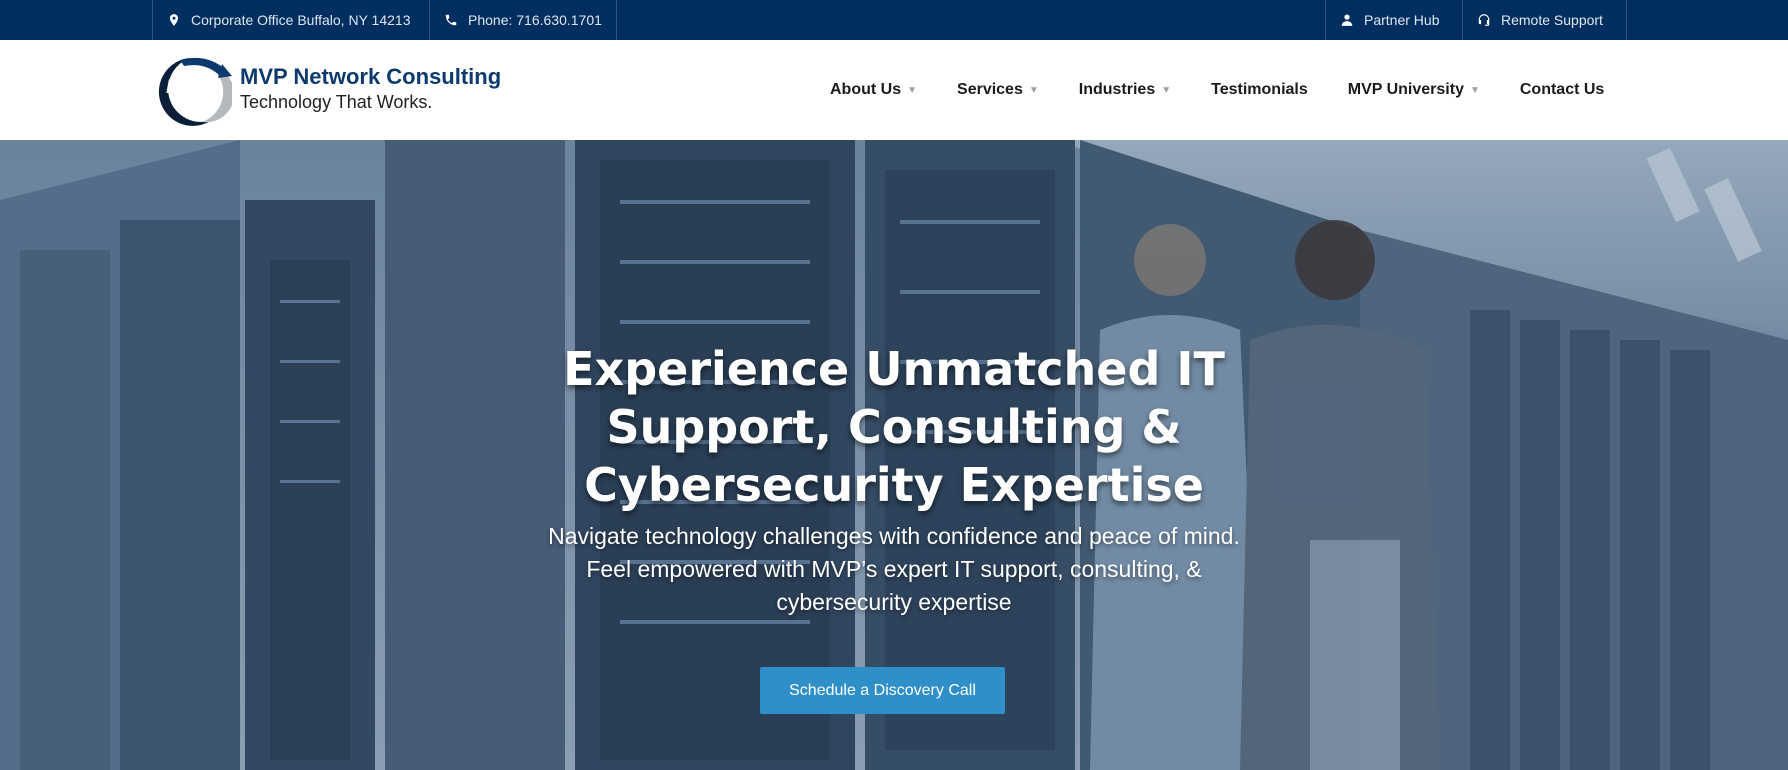 The width and height of the screenshot is (1788, 770). Describe the element at coordinates (882, 690) in the screenshot. I see `schedule-discovery-call-button: Schedule a Discovery Call` at that location.